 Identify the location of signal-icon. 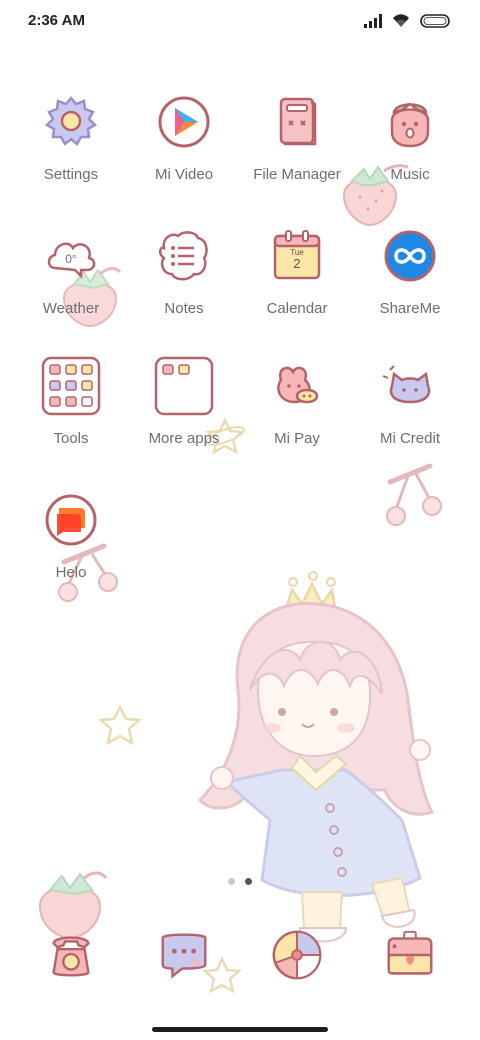
(373, 20).